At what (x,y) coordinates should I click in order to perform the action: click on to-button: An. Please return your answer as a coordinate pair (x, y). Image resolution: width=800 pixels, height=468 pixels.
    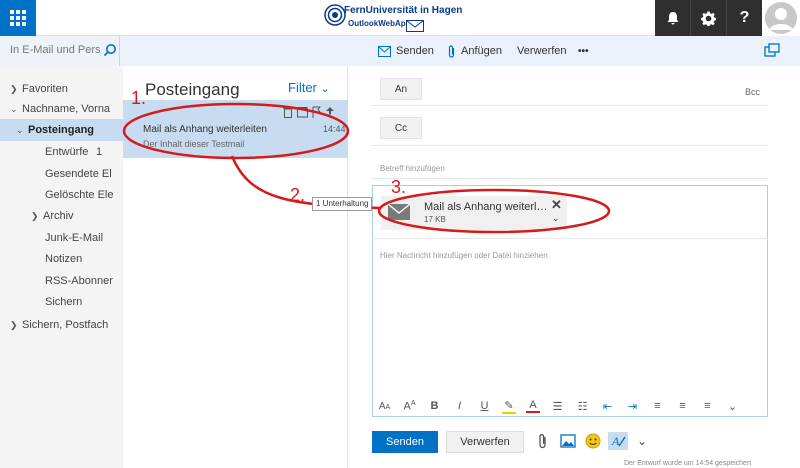
    Looking at the image, I should click on (401, 89).